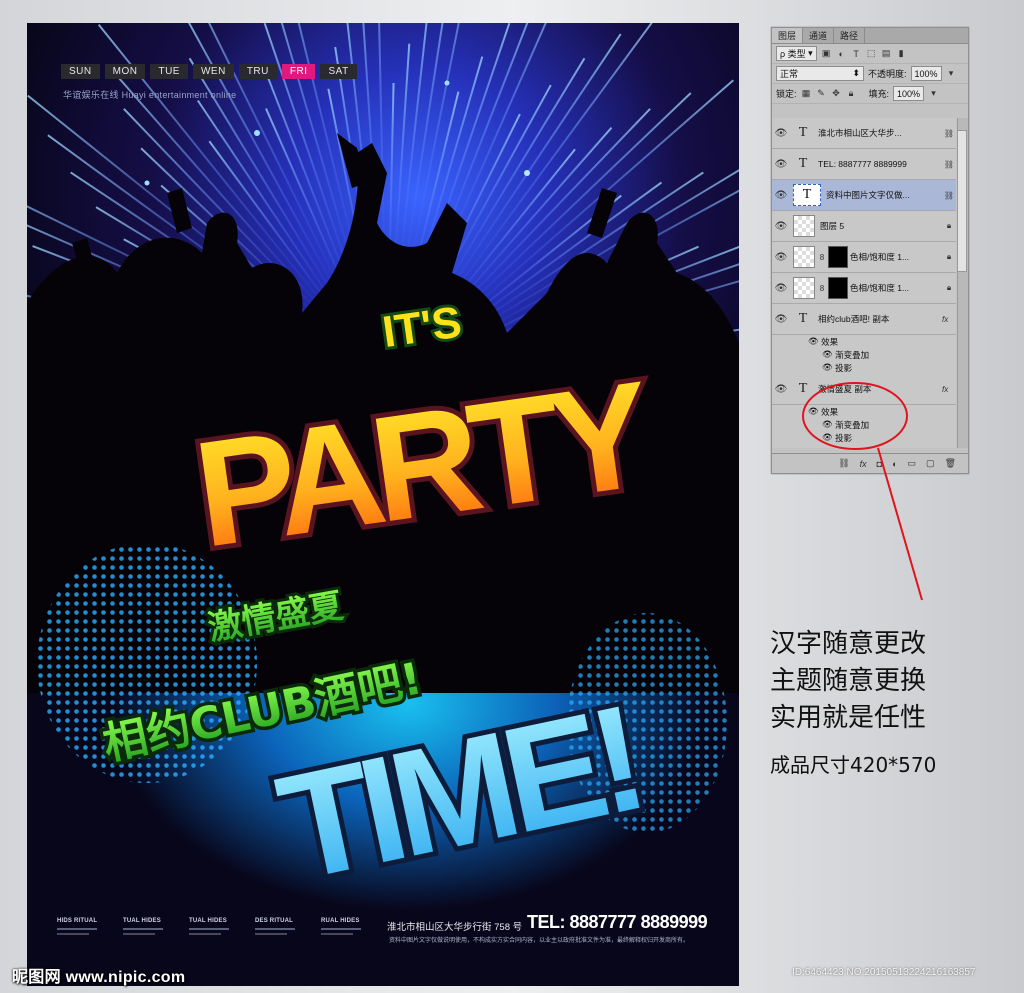  I want to click on tab-paths: 路径, so click(850, 35).